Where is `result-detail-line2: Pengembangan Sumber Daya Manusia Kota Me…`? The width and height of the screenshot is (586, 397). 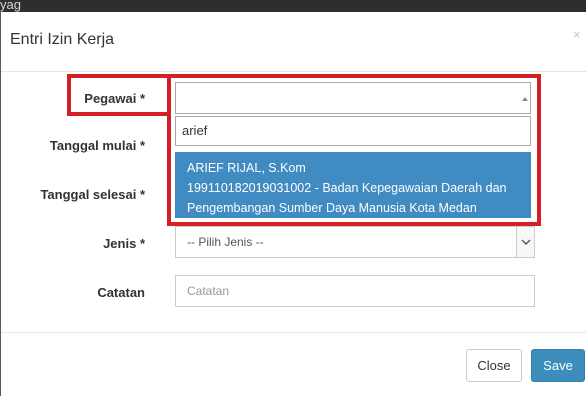
result-detail-line2: Pengembangan Sumber Daya Manusia Kota Me… is located at coordinates (332, 208).